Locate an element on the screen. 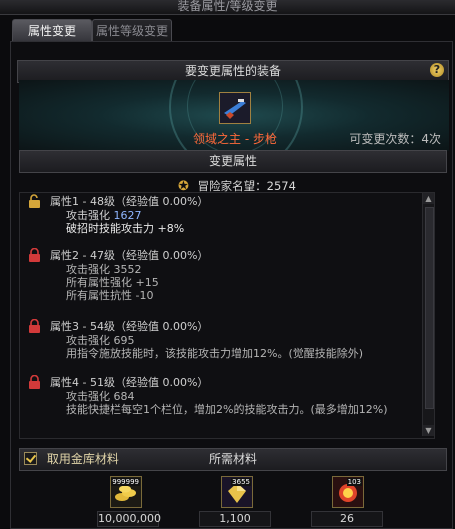  tab-attribute-change: 属性变更 is located at coordinates (52, 30).